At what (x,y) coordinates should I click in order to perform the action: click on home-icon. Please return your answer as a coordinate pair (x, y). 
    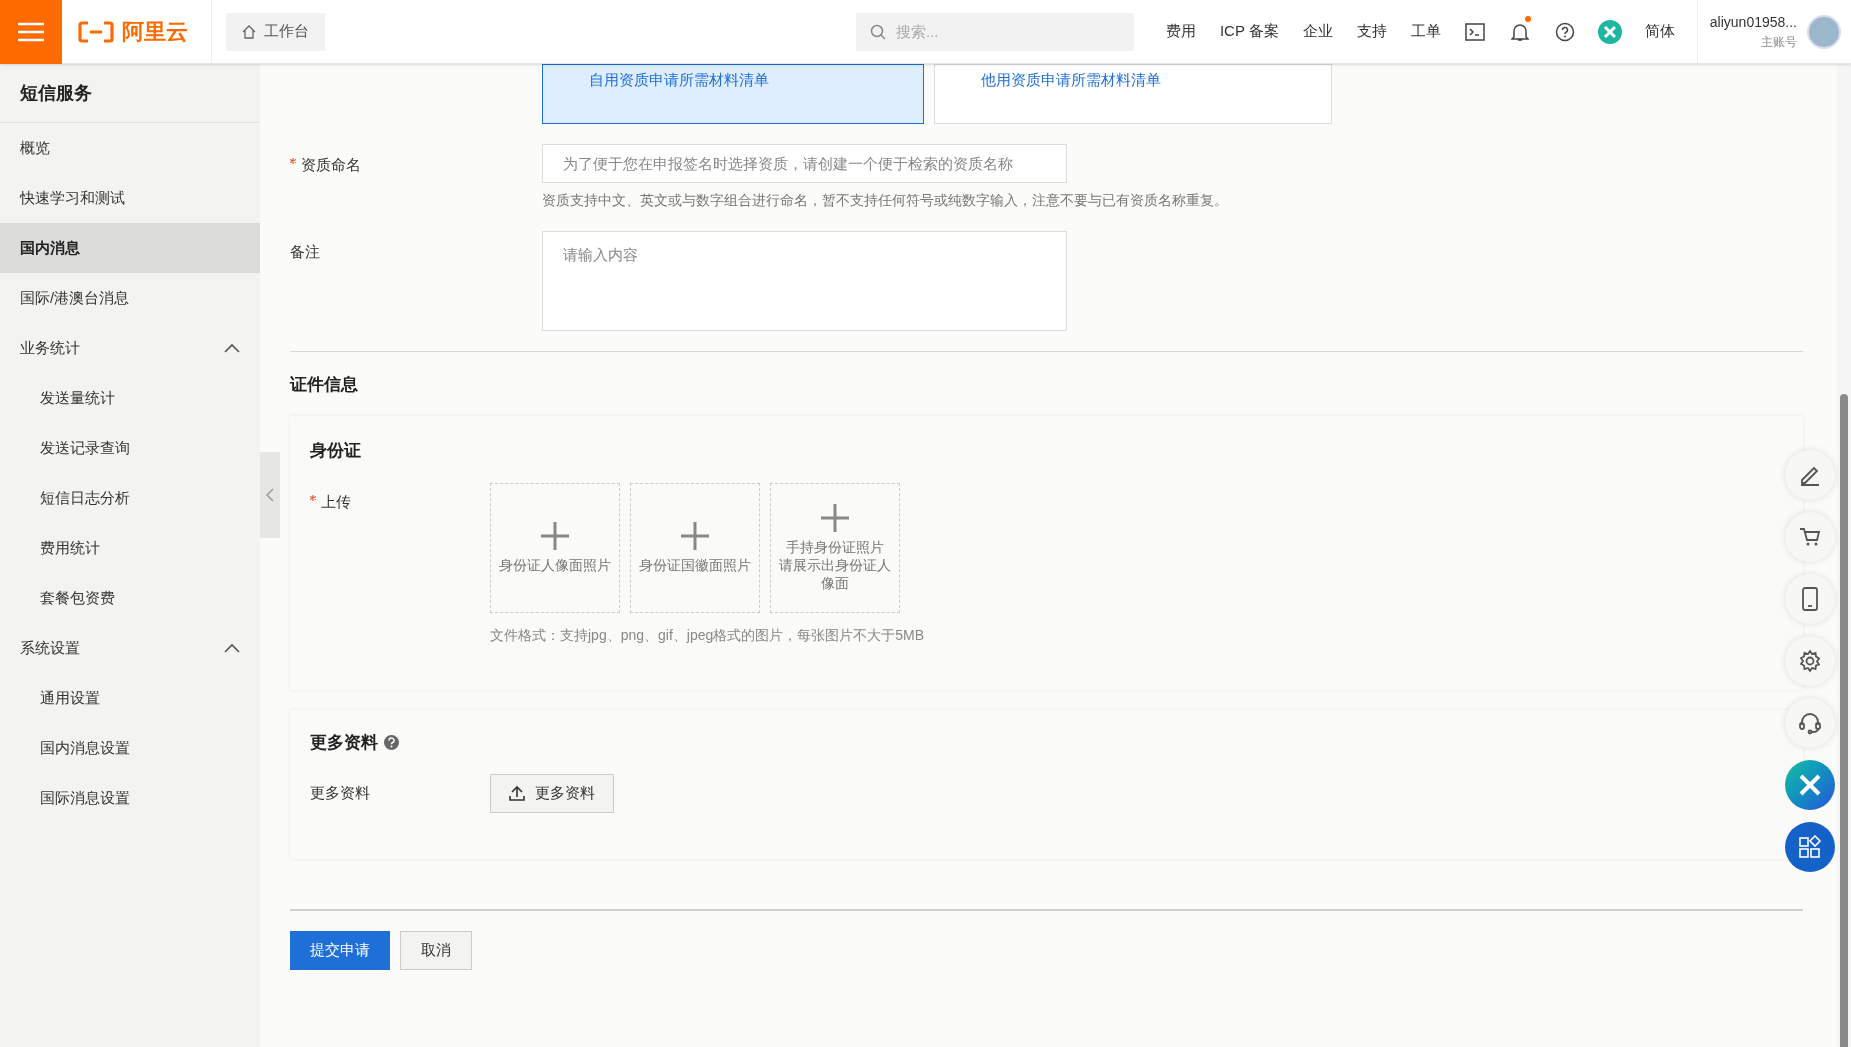
    Looking at the image, I should click on (249, 31).